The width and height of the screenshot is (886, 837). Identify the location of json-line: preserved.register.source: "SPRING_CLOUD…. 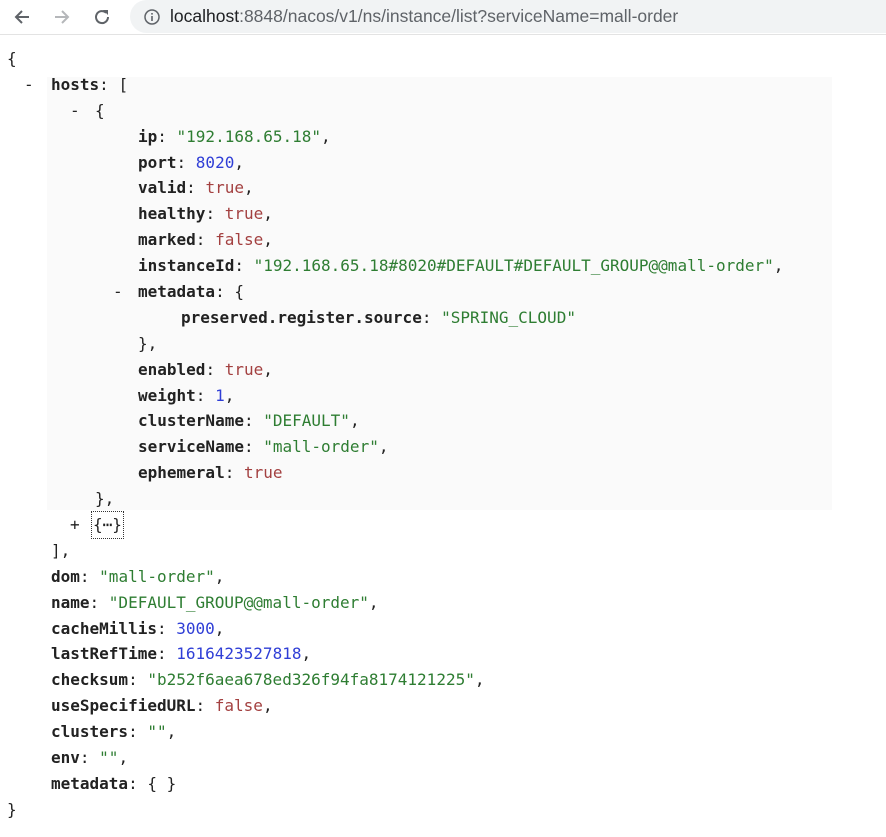
(378, 317).